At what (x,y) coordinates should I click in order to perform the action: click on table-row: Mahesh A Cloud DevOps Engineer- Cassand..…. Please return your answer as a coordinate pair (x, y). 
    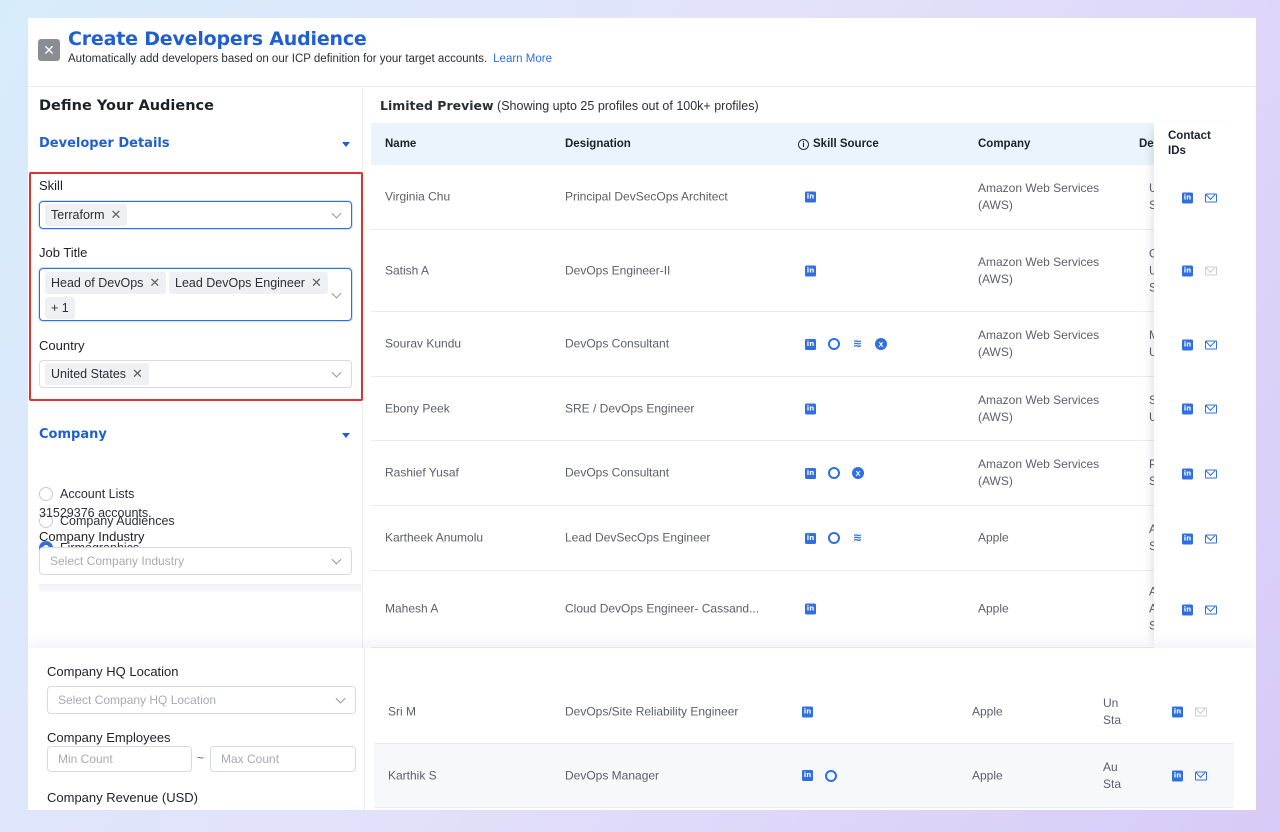
    Looking at the image, I should click on (807, 609).